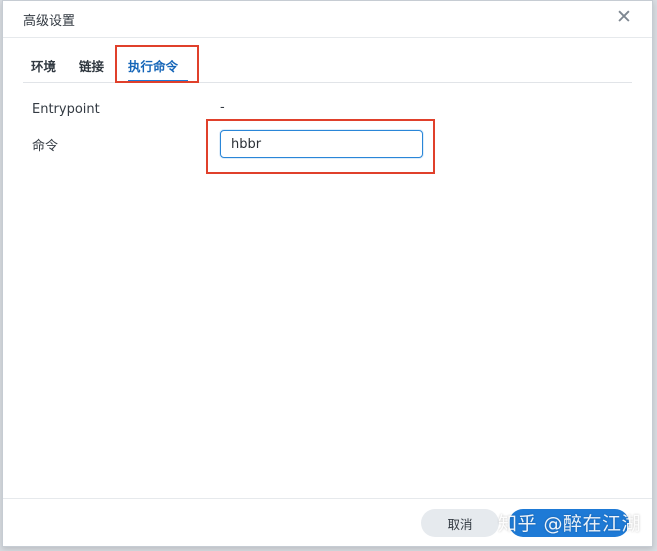  I want to click on tab-highlight-box, so click(157, 64).